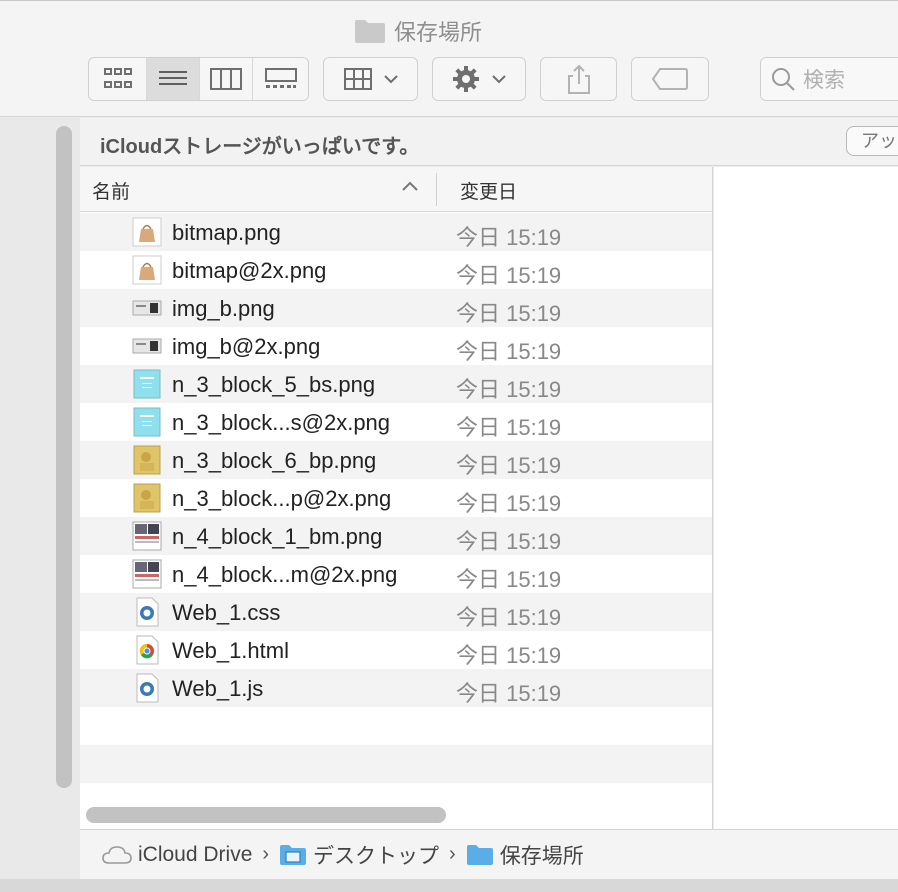 The image size is (898, 892). I want to click on share-button, so click(578, 79).